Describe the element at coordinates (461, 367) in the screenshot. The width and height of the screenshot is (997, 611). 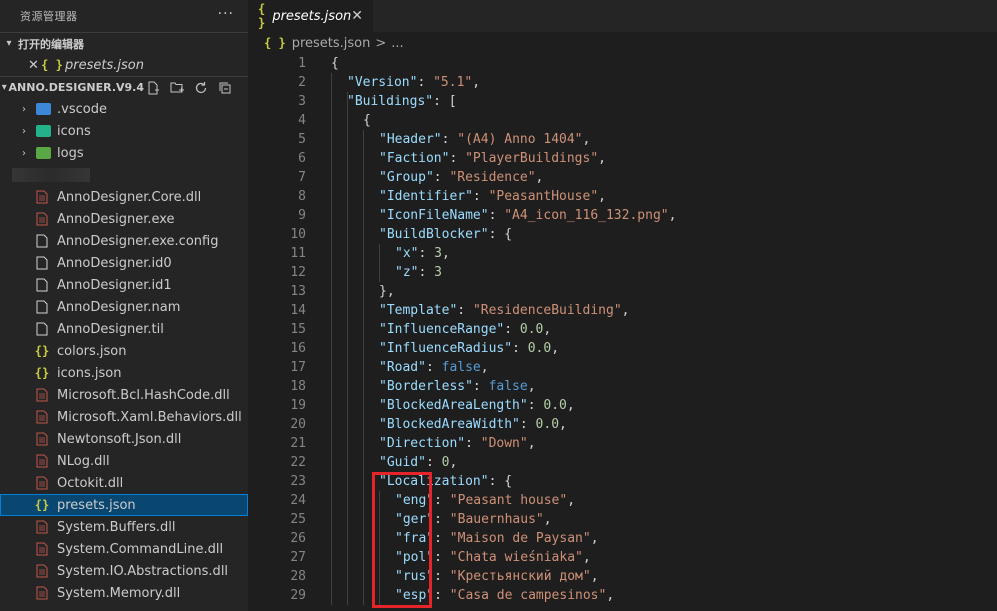
I see `json-literal: false` at that location.